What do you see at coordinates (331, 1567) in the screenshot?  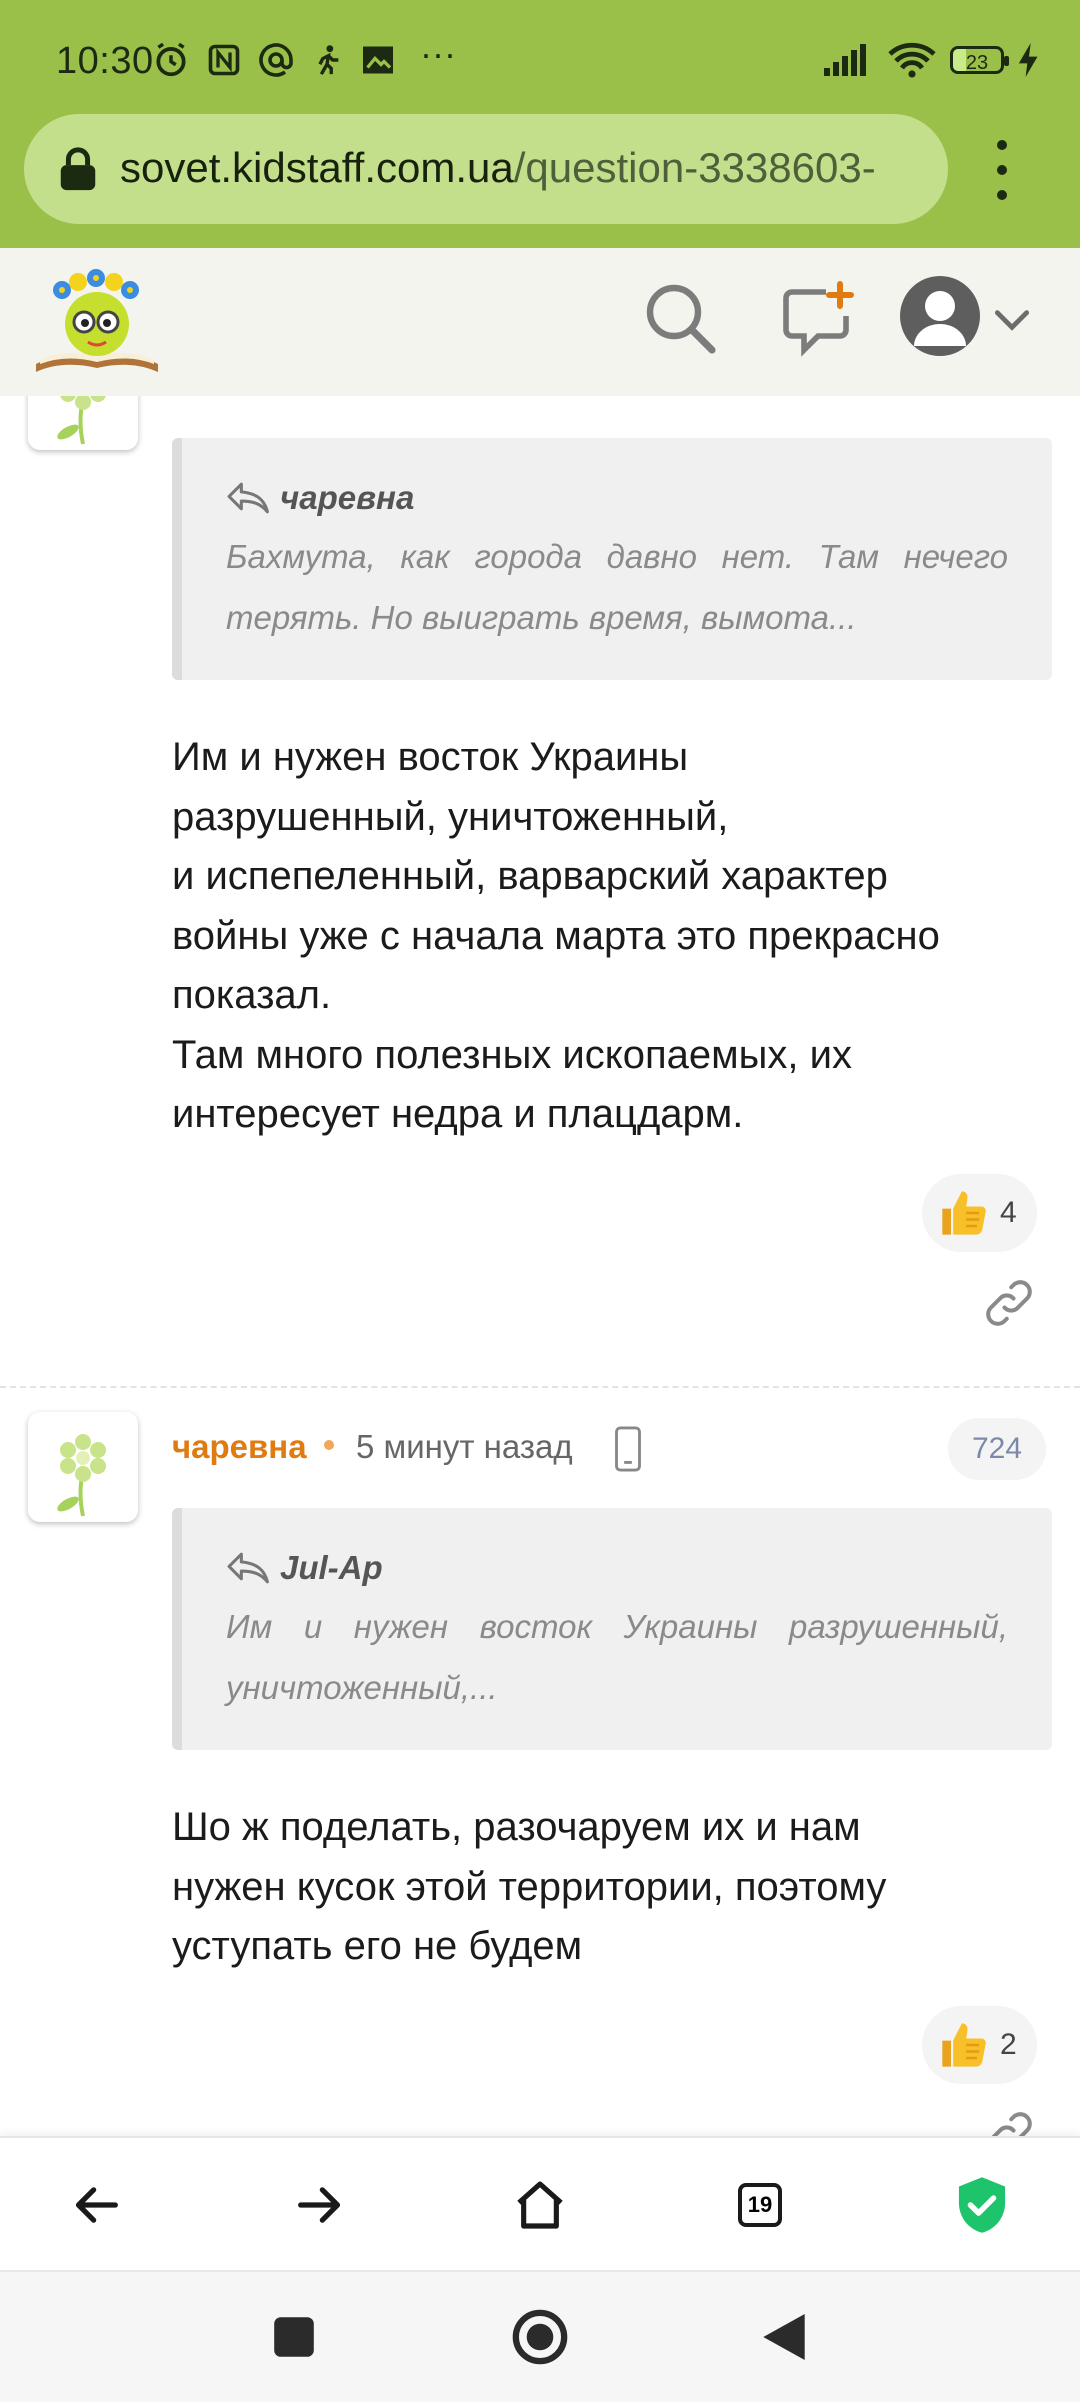 I see `quote-author-name: Jul-Ap` at bounding box center [331, 1567].